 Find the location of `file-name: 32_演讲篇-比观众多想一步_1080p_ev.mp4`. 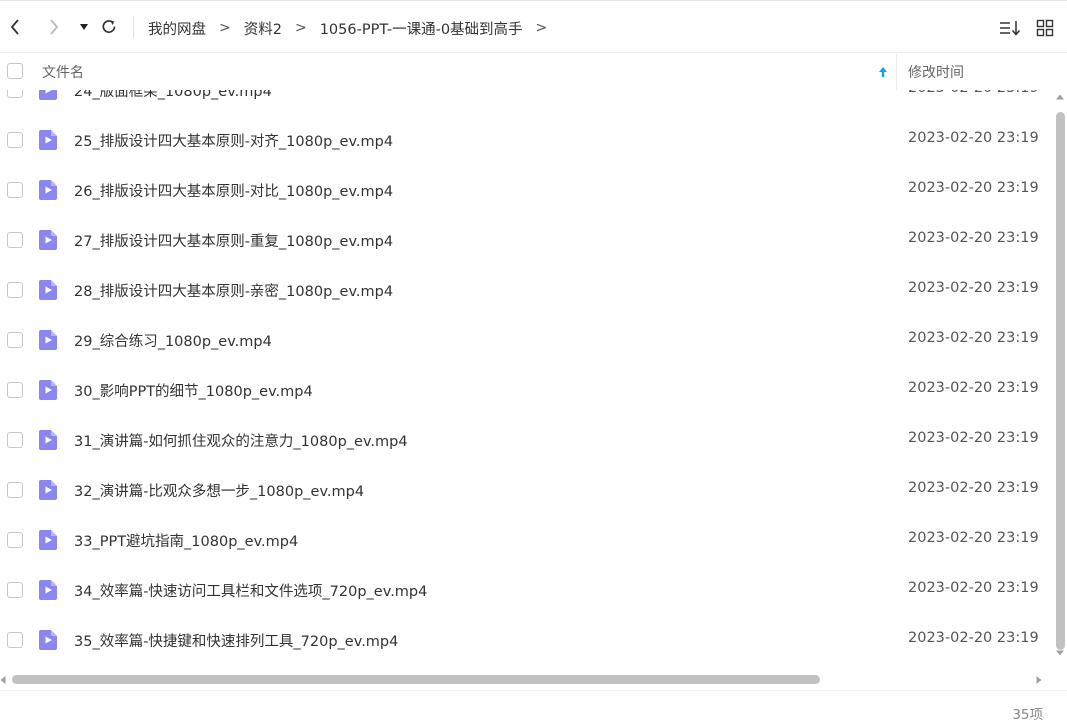

file-name: 32_演讲篇-比观众多想一步_1080p_ev.mp4 is located at coordinates (219, 490).